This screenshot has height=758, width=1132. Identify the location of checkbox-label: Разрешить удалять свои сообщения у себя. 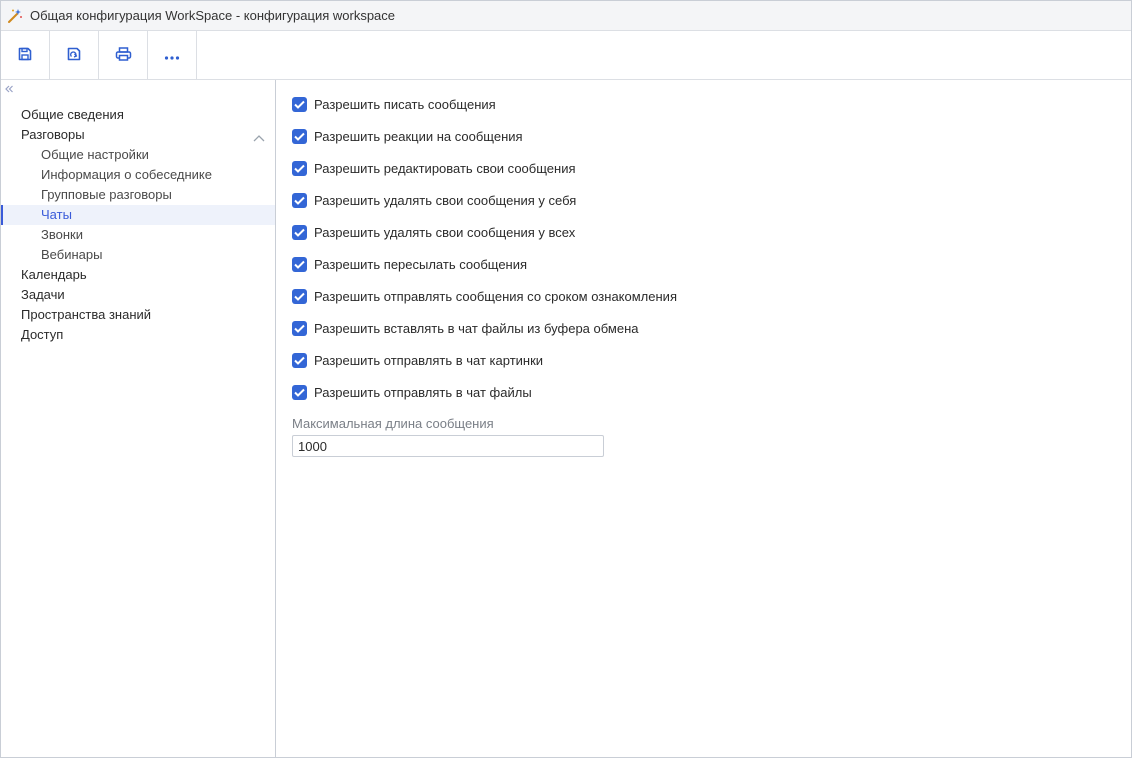
(445, 200).